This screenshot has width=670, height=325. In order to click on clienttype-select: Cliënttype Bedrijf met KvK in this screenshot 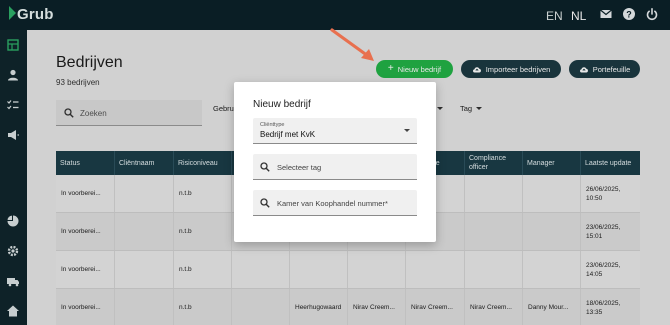, I will do `click(335, 131)`.